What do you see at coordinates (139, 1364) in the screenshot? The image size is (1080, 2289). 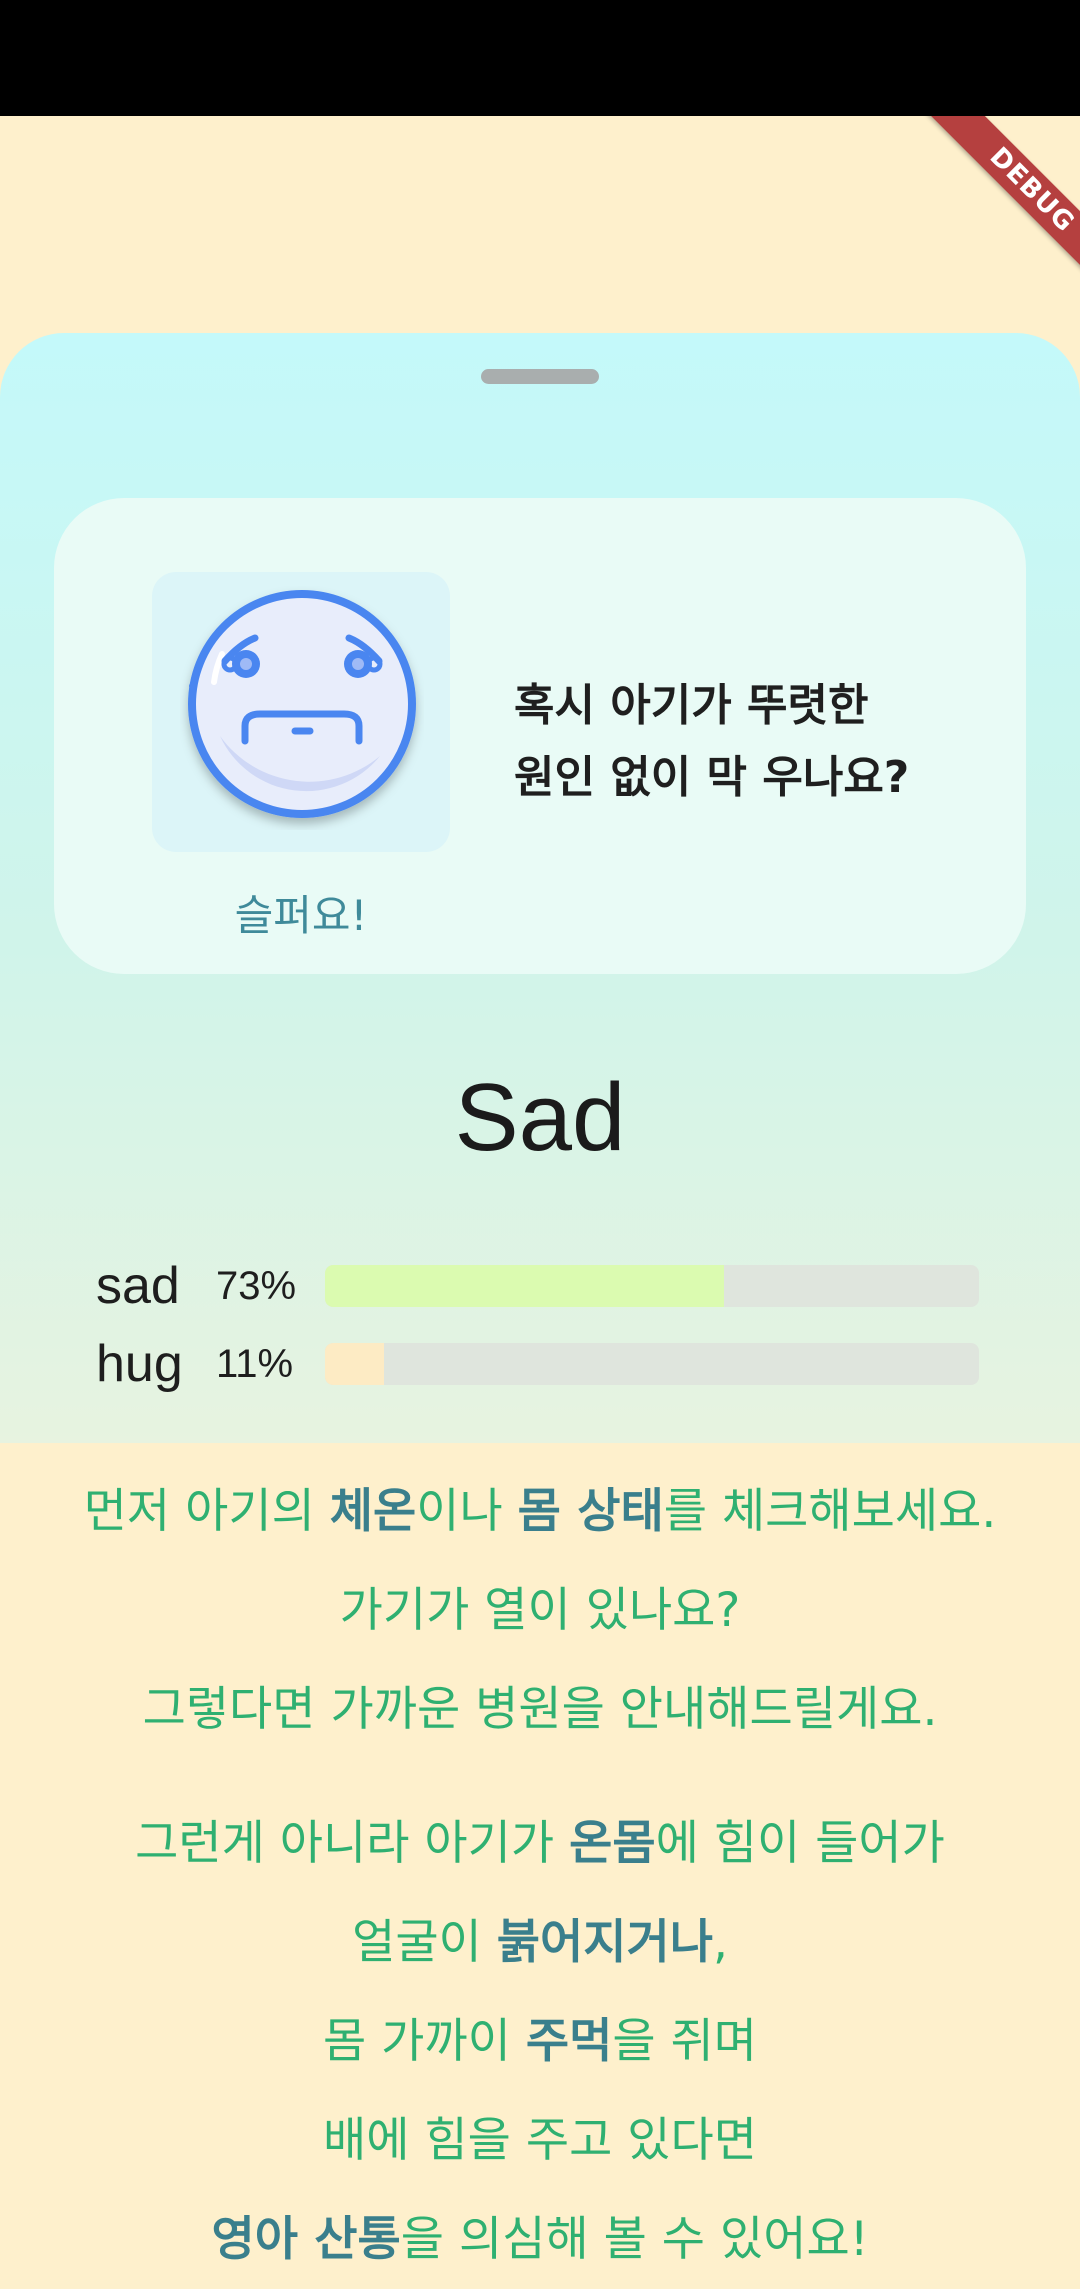 I see `bar-label: hug` at bounding box center [139, 1364].